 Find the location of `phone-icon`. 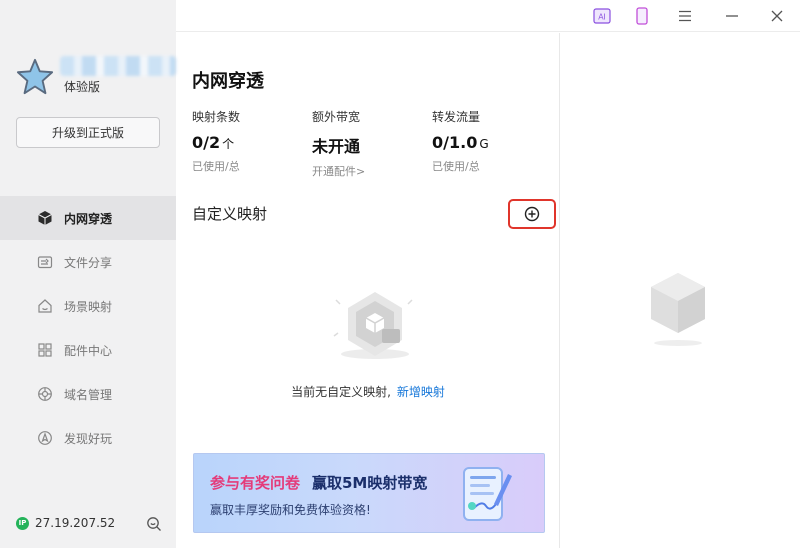

phone-icon is located at coordinates (642, 16).